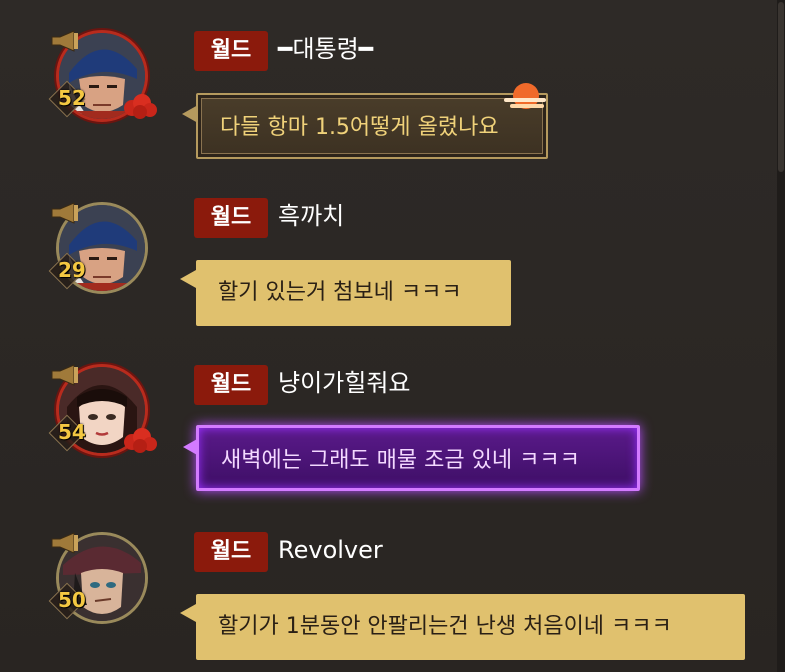 This screenshot has width=785, height=672. I want to click on level-number: 52, so click(72, 98).